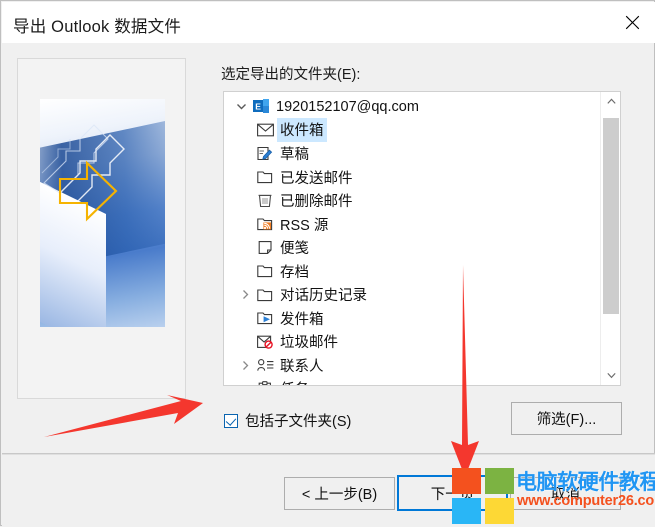  What do you see at coordinates (412, 295) in the screenshot?
I see `tree-row: 对话历史记录` at bounding box center [412, 295].